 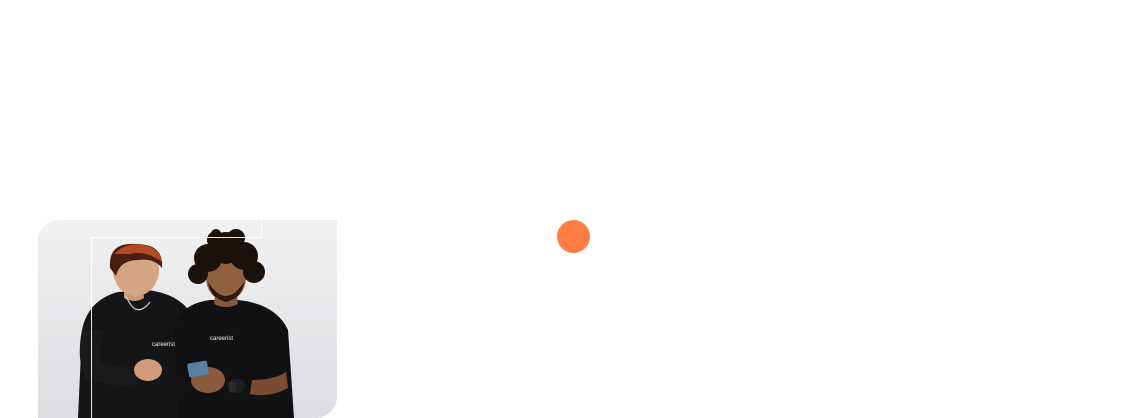 What do you see at coordinates (163, 345) in the screenshot?
I see `shirt-logo-left: careerist` at bounding box center [163, 345].